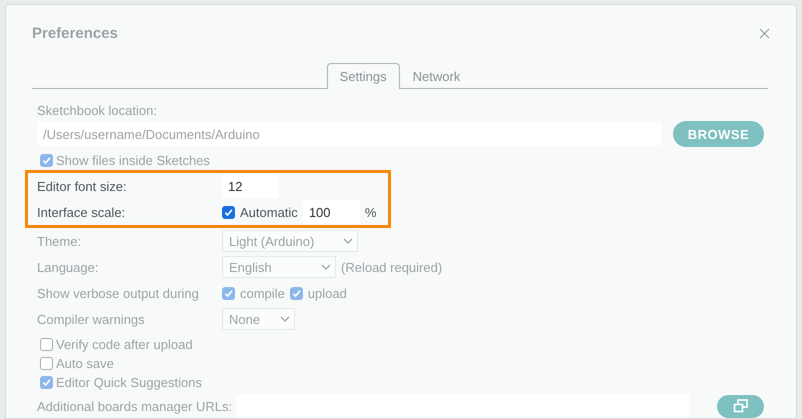  Describe the element at coordinates (259, 319) in the screenshot. I see `dropdown: None` at that location.